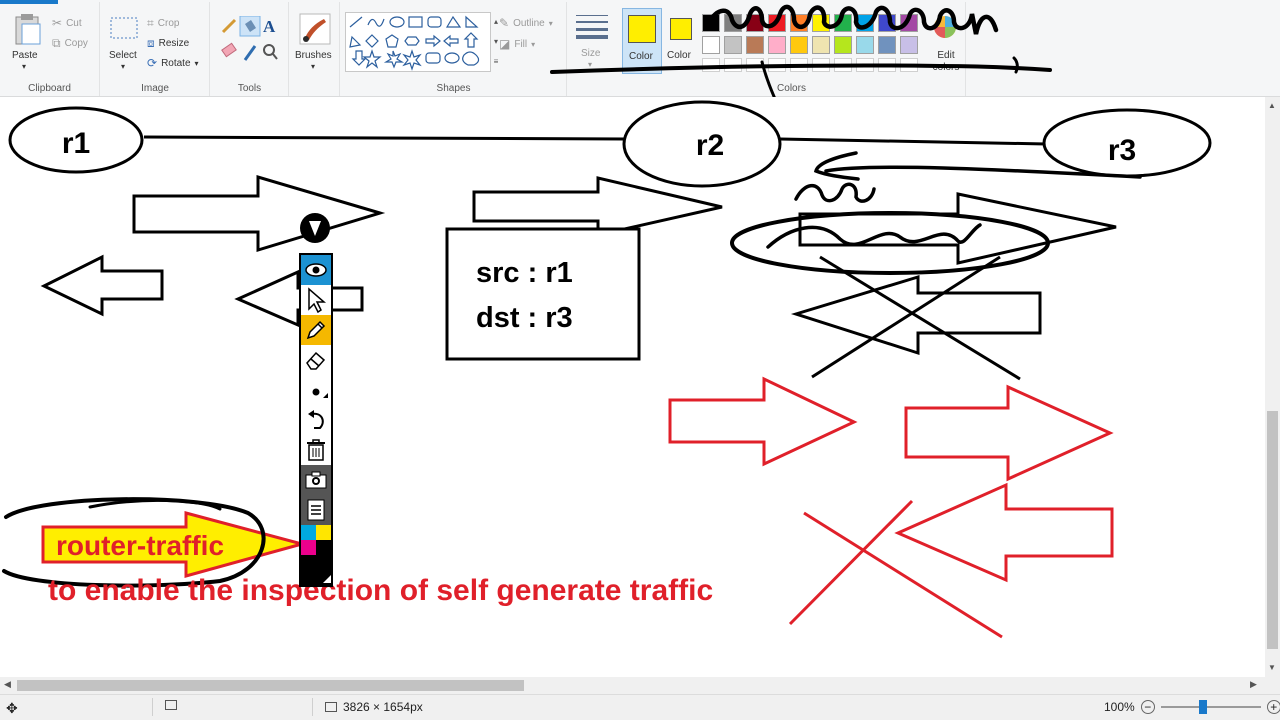 Image resolution: width=1280 pixels, height=720 pixels. Describe the element at coordinates (76, 143) in the screenshot. I see `router-label-r1: r1` at that location.